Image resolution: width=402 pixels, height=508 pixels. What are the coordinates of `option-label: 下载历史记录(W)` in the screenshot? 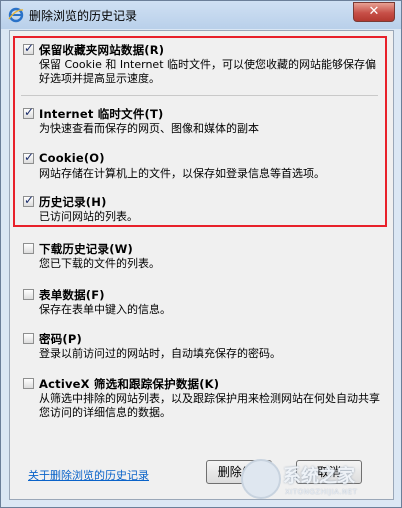 It's located at (86, 249).